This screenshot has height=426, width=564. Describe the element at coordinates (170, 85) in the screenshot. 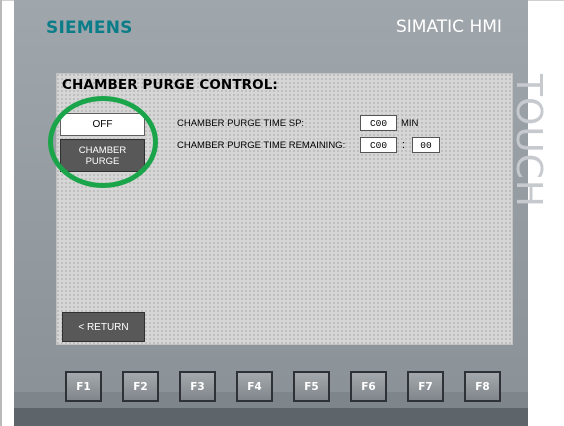

I see `page-title: CHAMBER PURGE CONTROL:` at that location.